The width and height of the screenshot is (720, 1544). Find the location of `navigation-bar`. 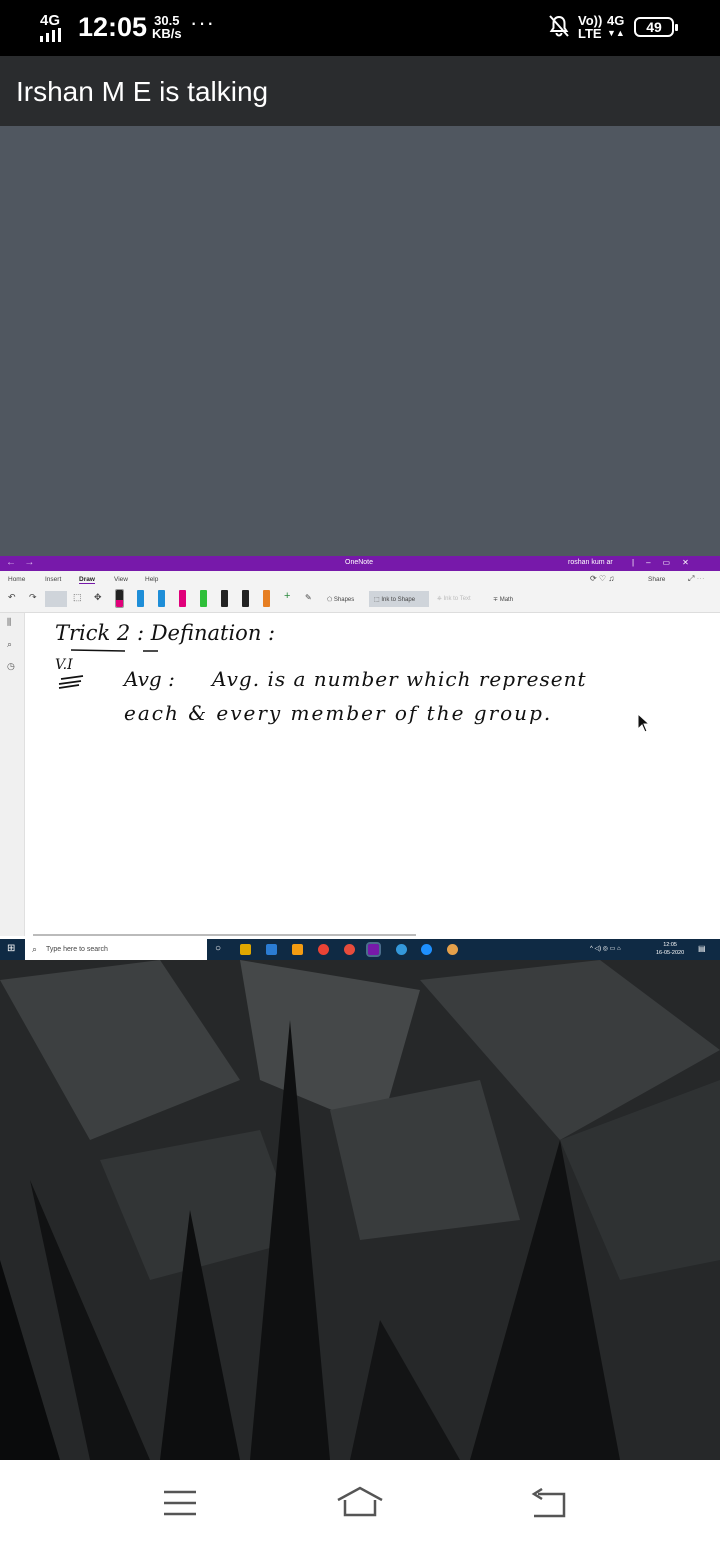

navigation-bar is located at coordinates (360, 1502).